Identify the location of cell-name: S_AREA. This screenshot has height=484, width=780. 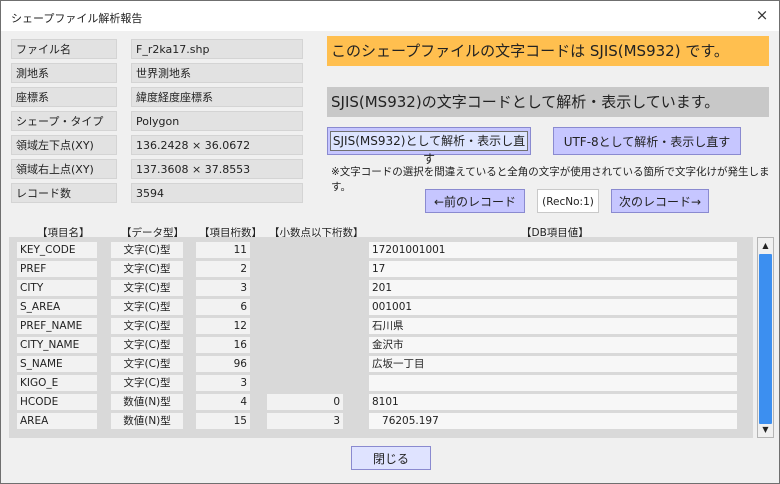
(57, 307).